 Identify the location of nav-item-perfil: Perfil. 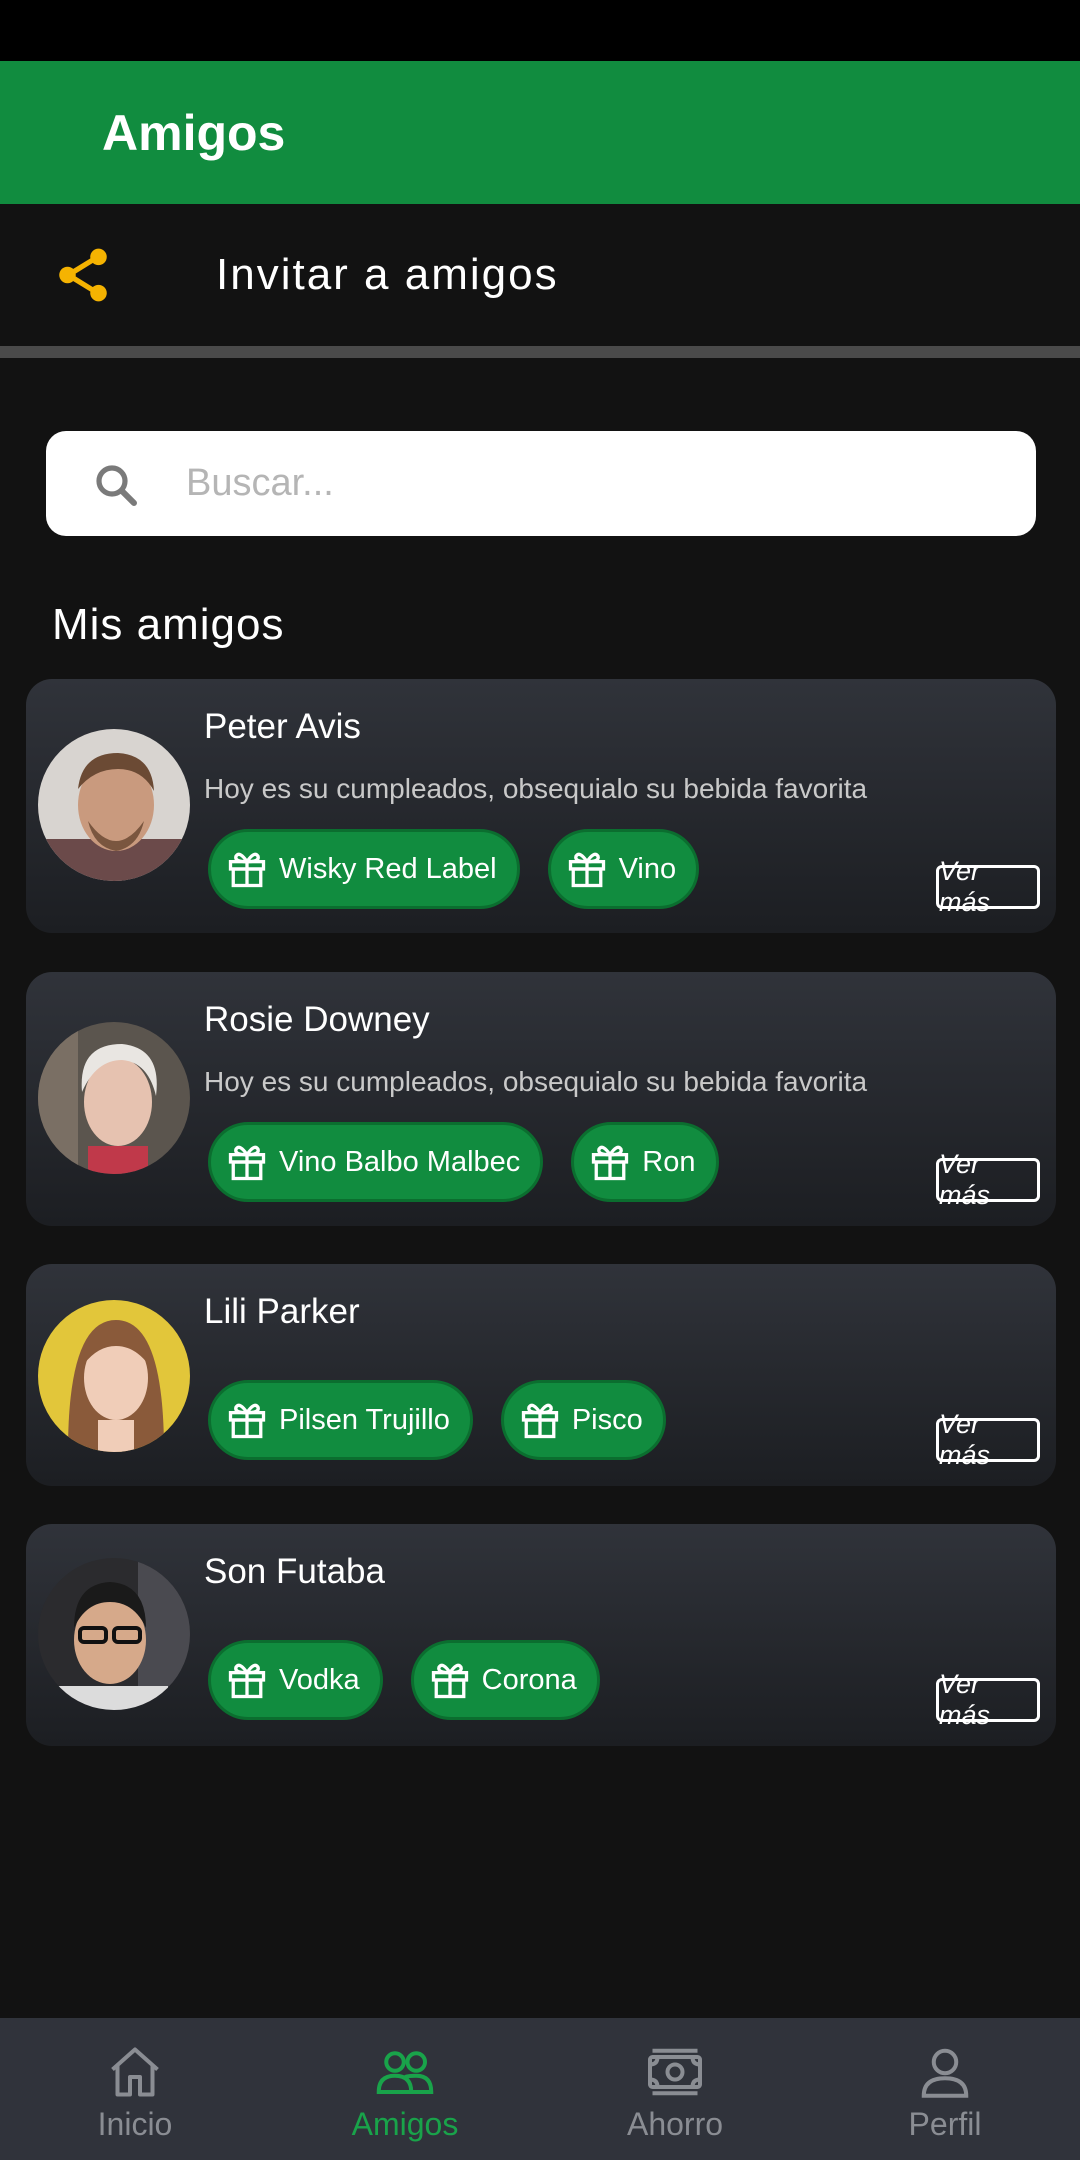
(945, 2089).